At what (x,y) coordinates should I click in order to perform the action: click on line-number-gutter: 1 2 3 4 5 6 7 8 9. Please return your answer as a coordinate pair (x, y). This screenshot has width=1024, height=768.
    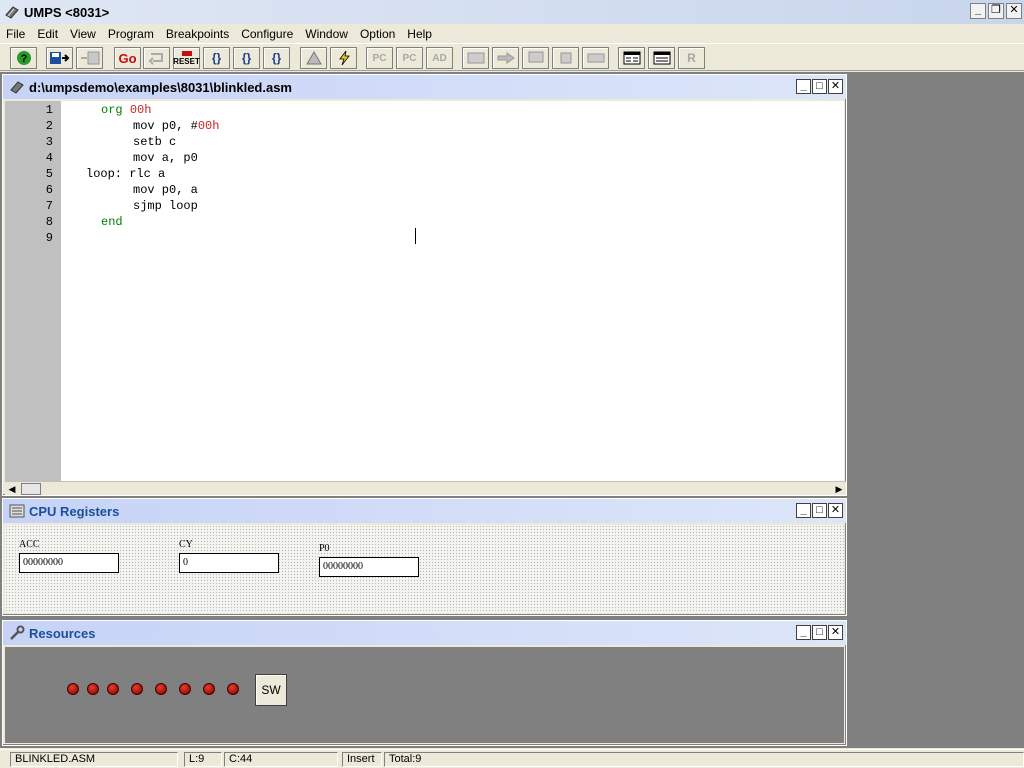
    Looking at the image, I should click on (33, 291).